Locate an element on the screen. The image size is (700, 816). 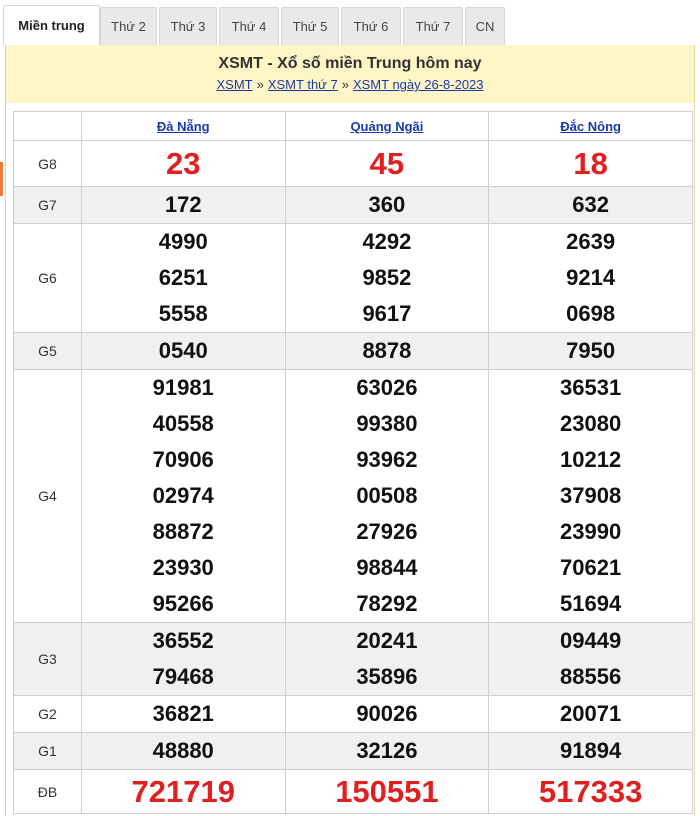
breadcrumb-xsmt-thu-7: XSMT thứ 7 is located at coordinates (303, 84).